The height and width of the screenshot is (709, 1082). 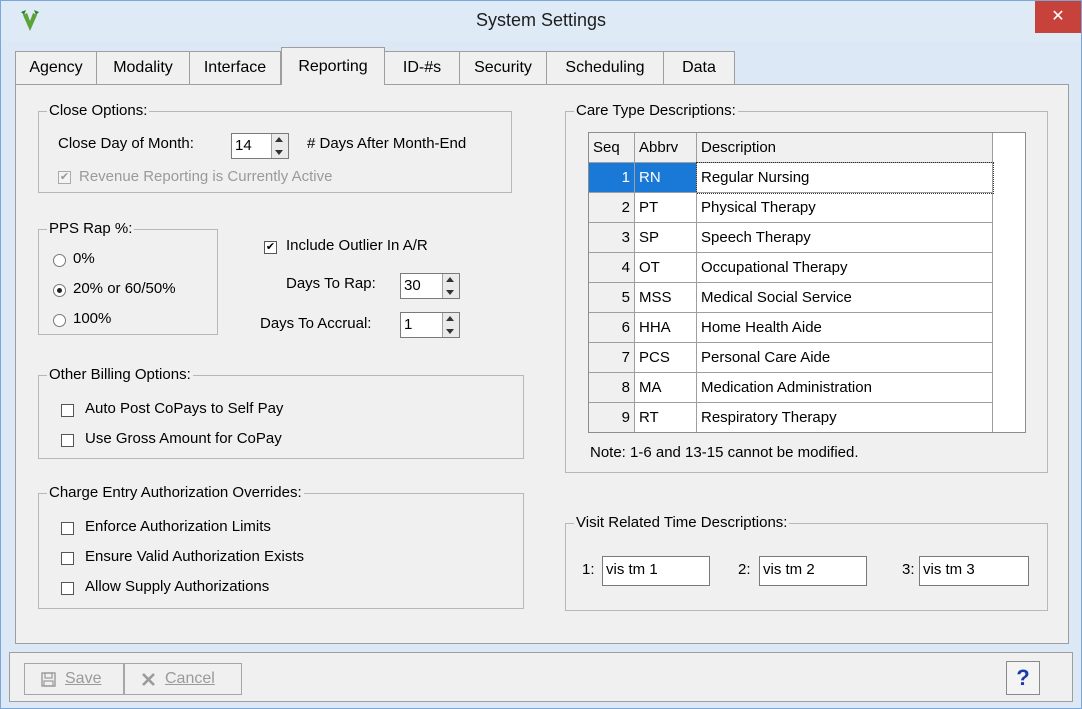 What do you see at coordinates (666, 328) in the screenshot?
I see `care-type-abbrv-cell: HHA` at bounding box center [666, 328].